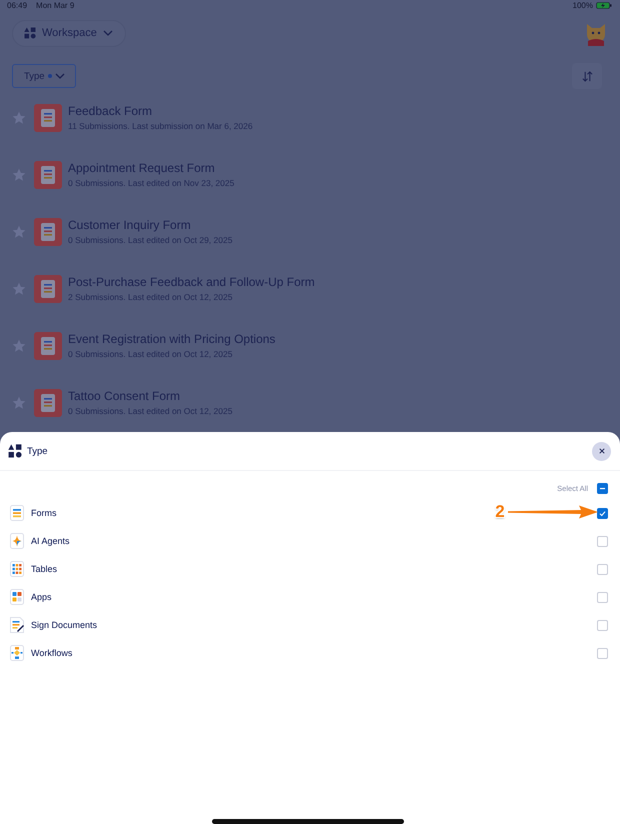 The height and width of the screenshot is (824, 620). What do you see at coordinates (151, 168) in the screenshot?
I see `form-title: Appointment Request Form` at bounding box center [151, 168].